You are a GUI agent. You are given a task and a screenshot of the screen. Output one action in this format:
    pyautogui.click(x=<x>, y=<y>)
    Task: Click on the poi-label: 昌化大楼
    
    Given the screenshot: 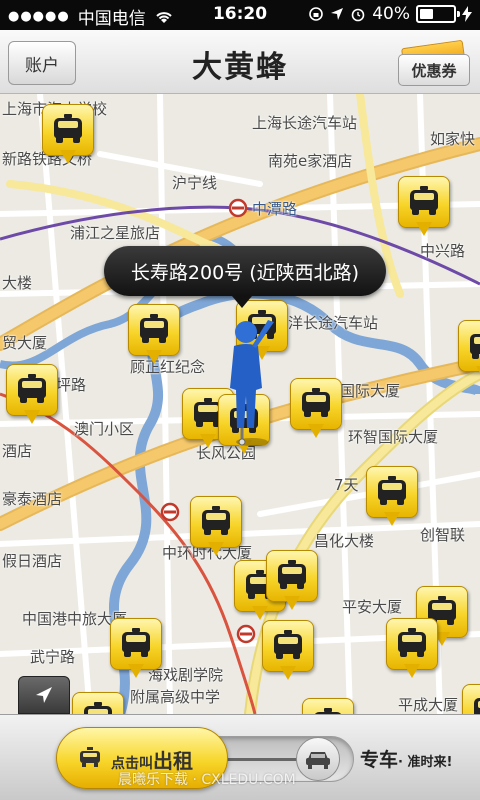 What is the action you would take?
    pyautogui.click(x=344, y=541)
    